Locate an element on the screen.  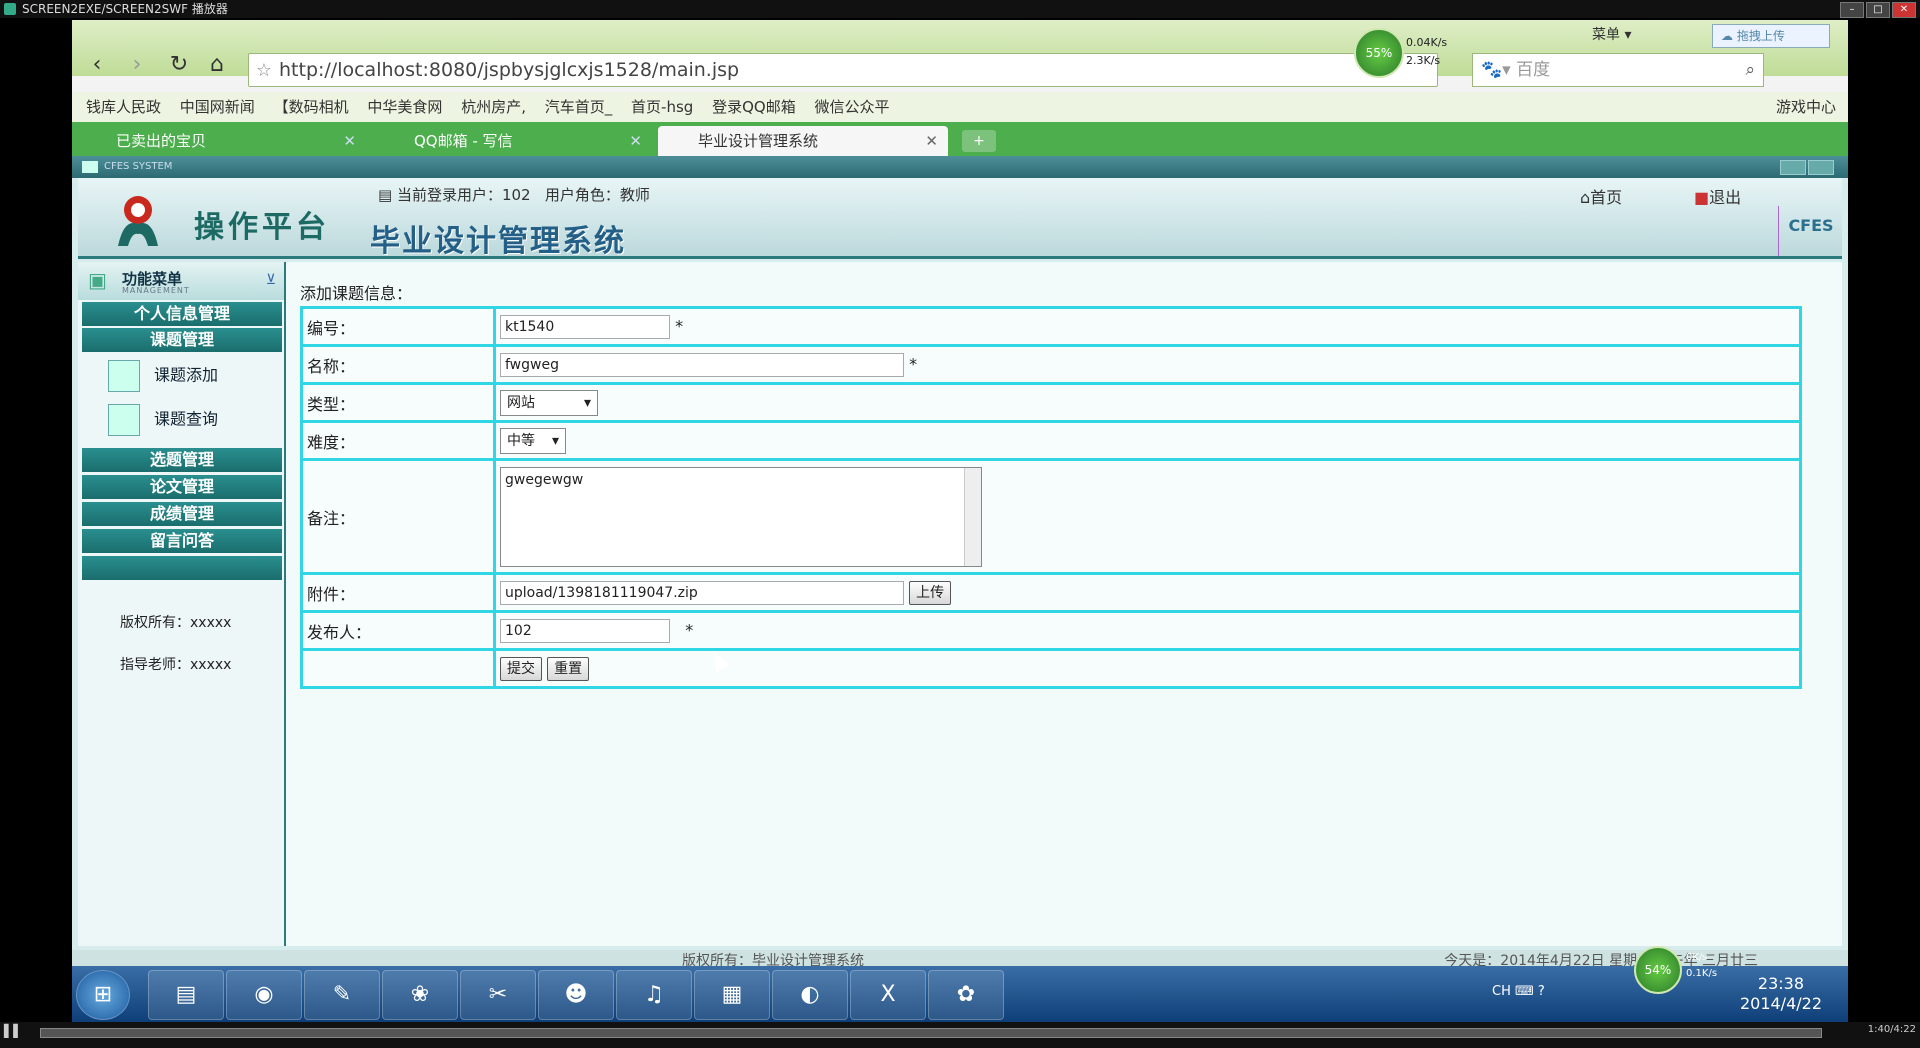
type-select: 网站 ▾ is located at coordinates (549, 402).